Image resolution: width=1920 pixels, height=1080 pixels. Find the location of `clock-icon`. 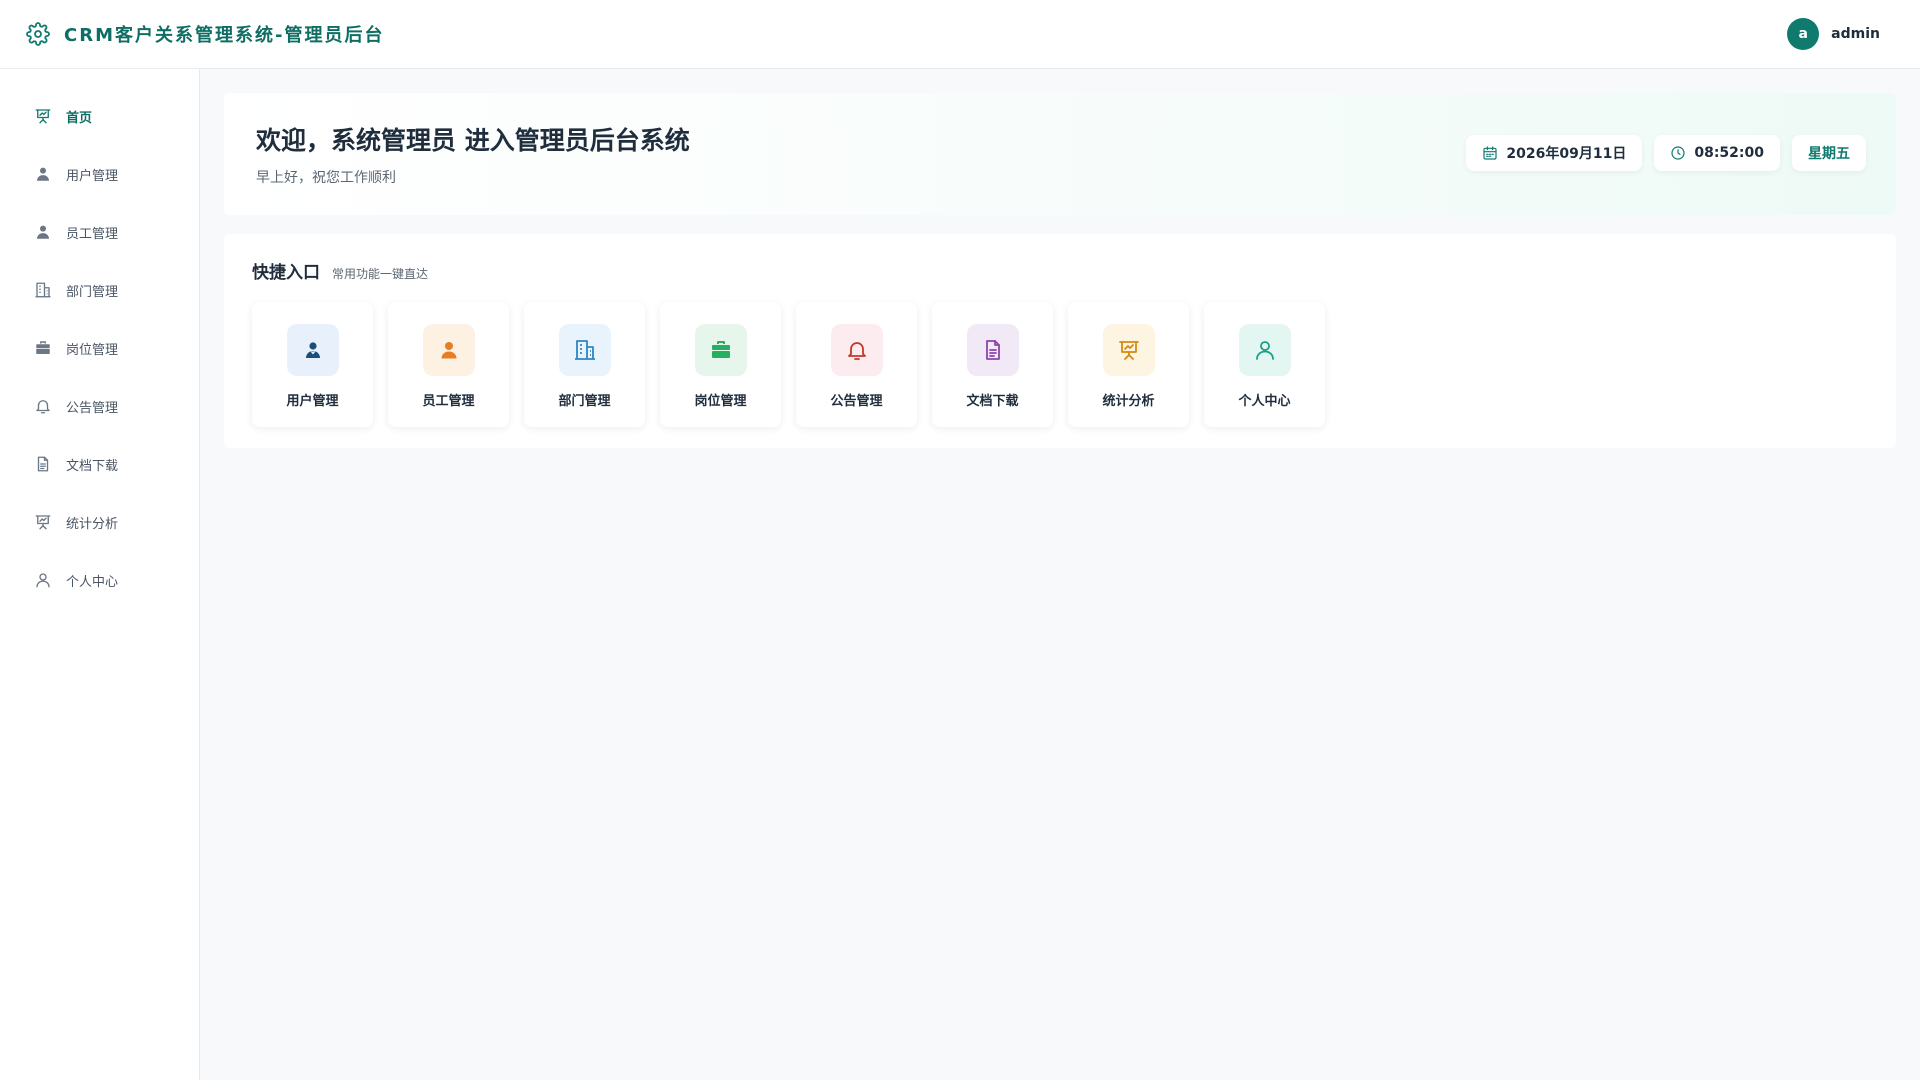

clock-icon is located at coordinates (1678, 153).